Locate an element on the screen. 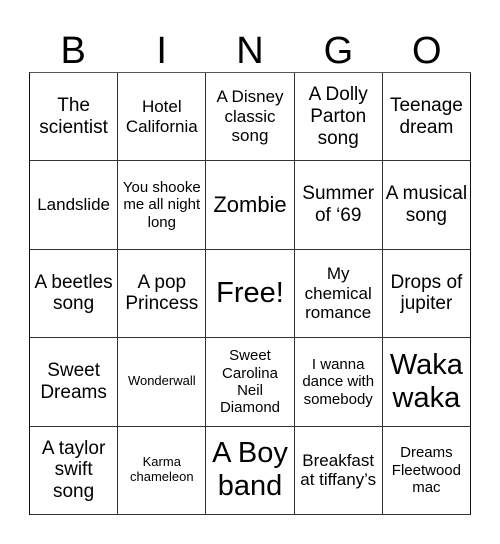 Image resolution: width=500 pixels, height=544 pixels. bingo-cell-label: Waka waka is located at coordinates (426, 381).